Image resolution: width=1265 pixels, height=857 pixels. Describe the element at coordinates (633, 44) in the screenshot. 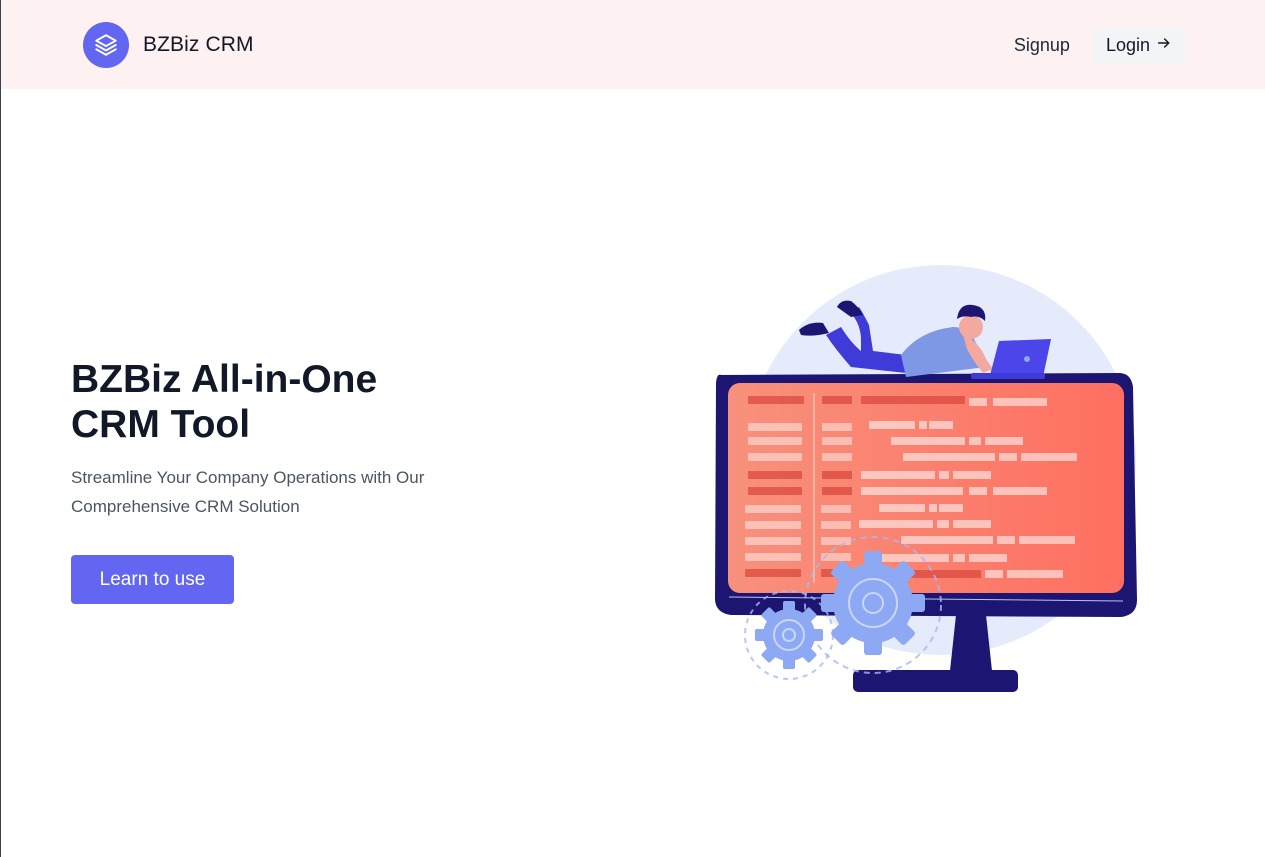

I see `top-navbar: BZBiz CRM Signup Login` at that location.